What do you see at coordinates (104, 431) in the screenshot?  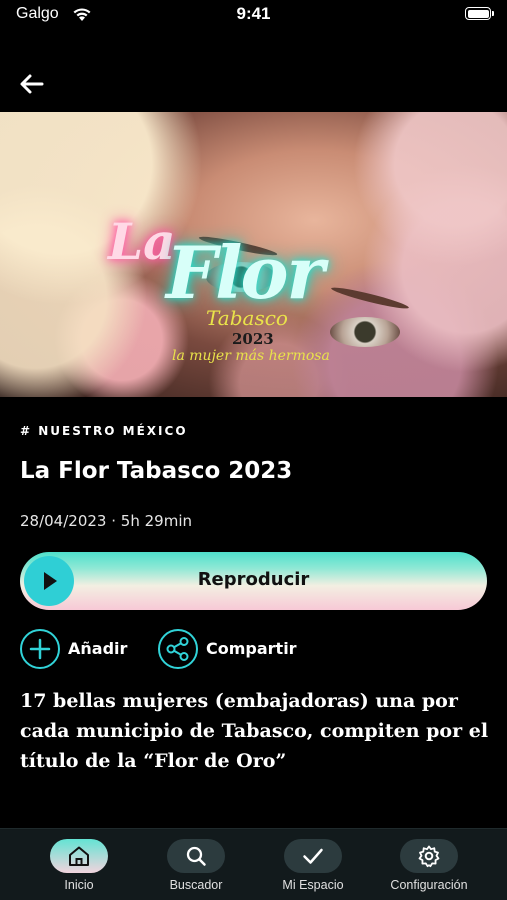 I see `category-tag: # NUESTRO MÉXICO` at bounding box center [104, 431].